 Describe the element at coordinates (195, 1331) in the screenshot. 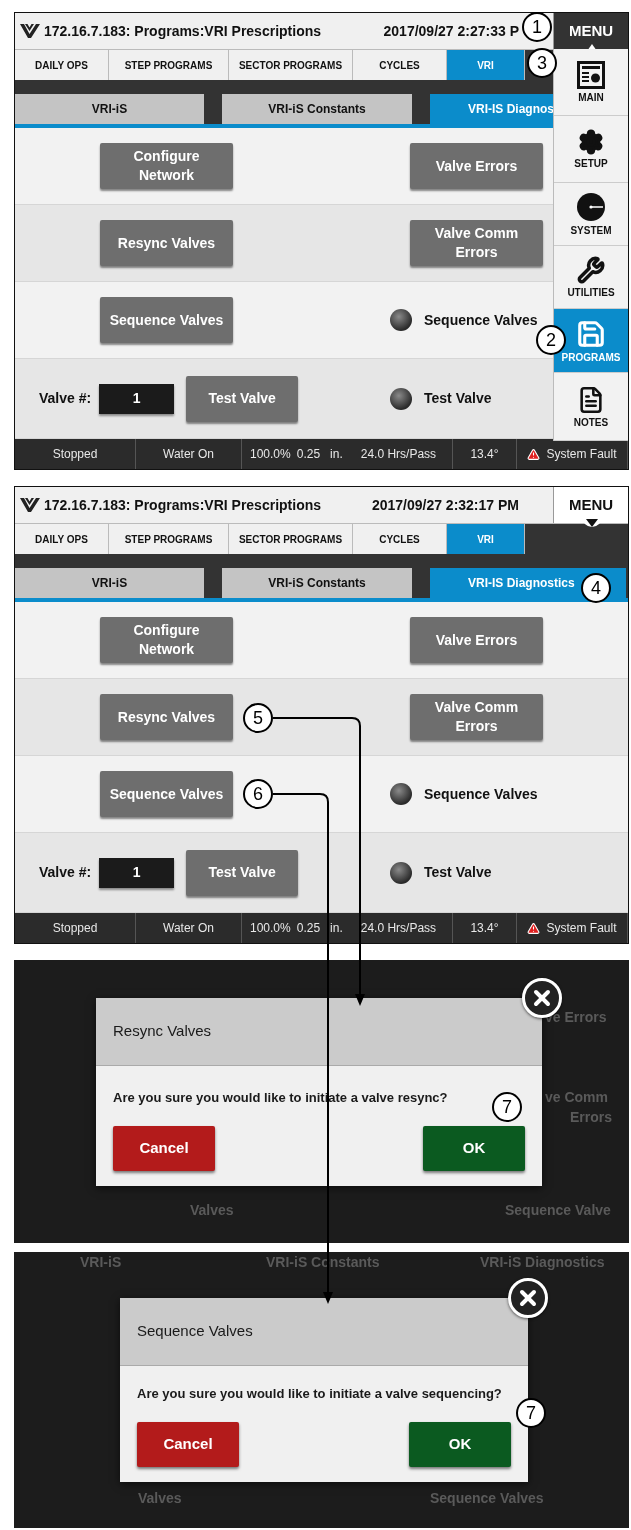

I see `dialog-title: Sequence Valves` at that location.